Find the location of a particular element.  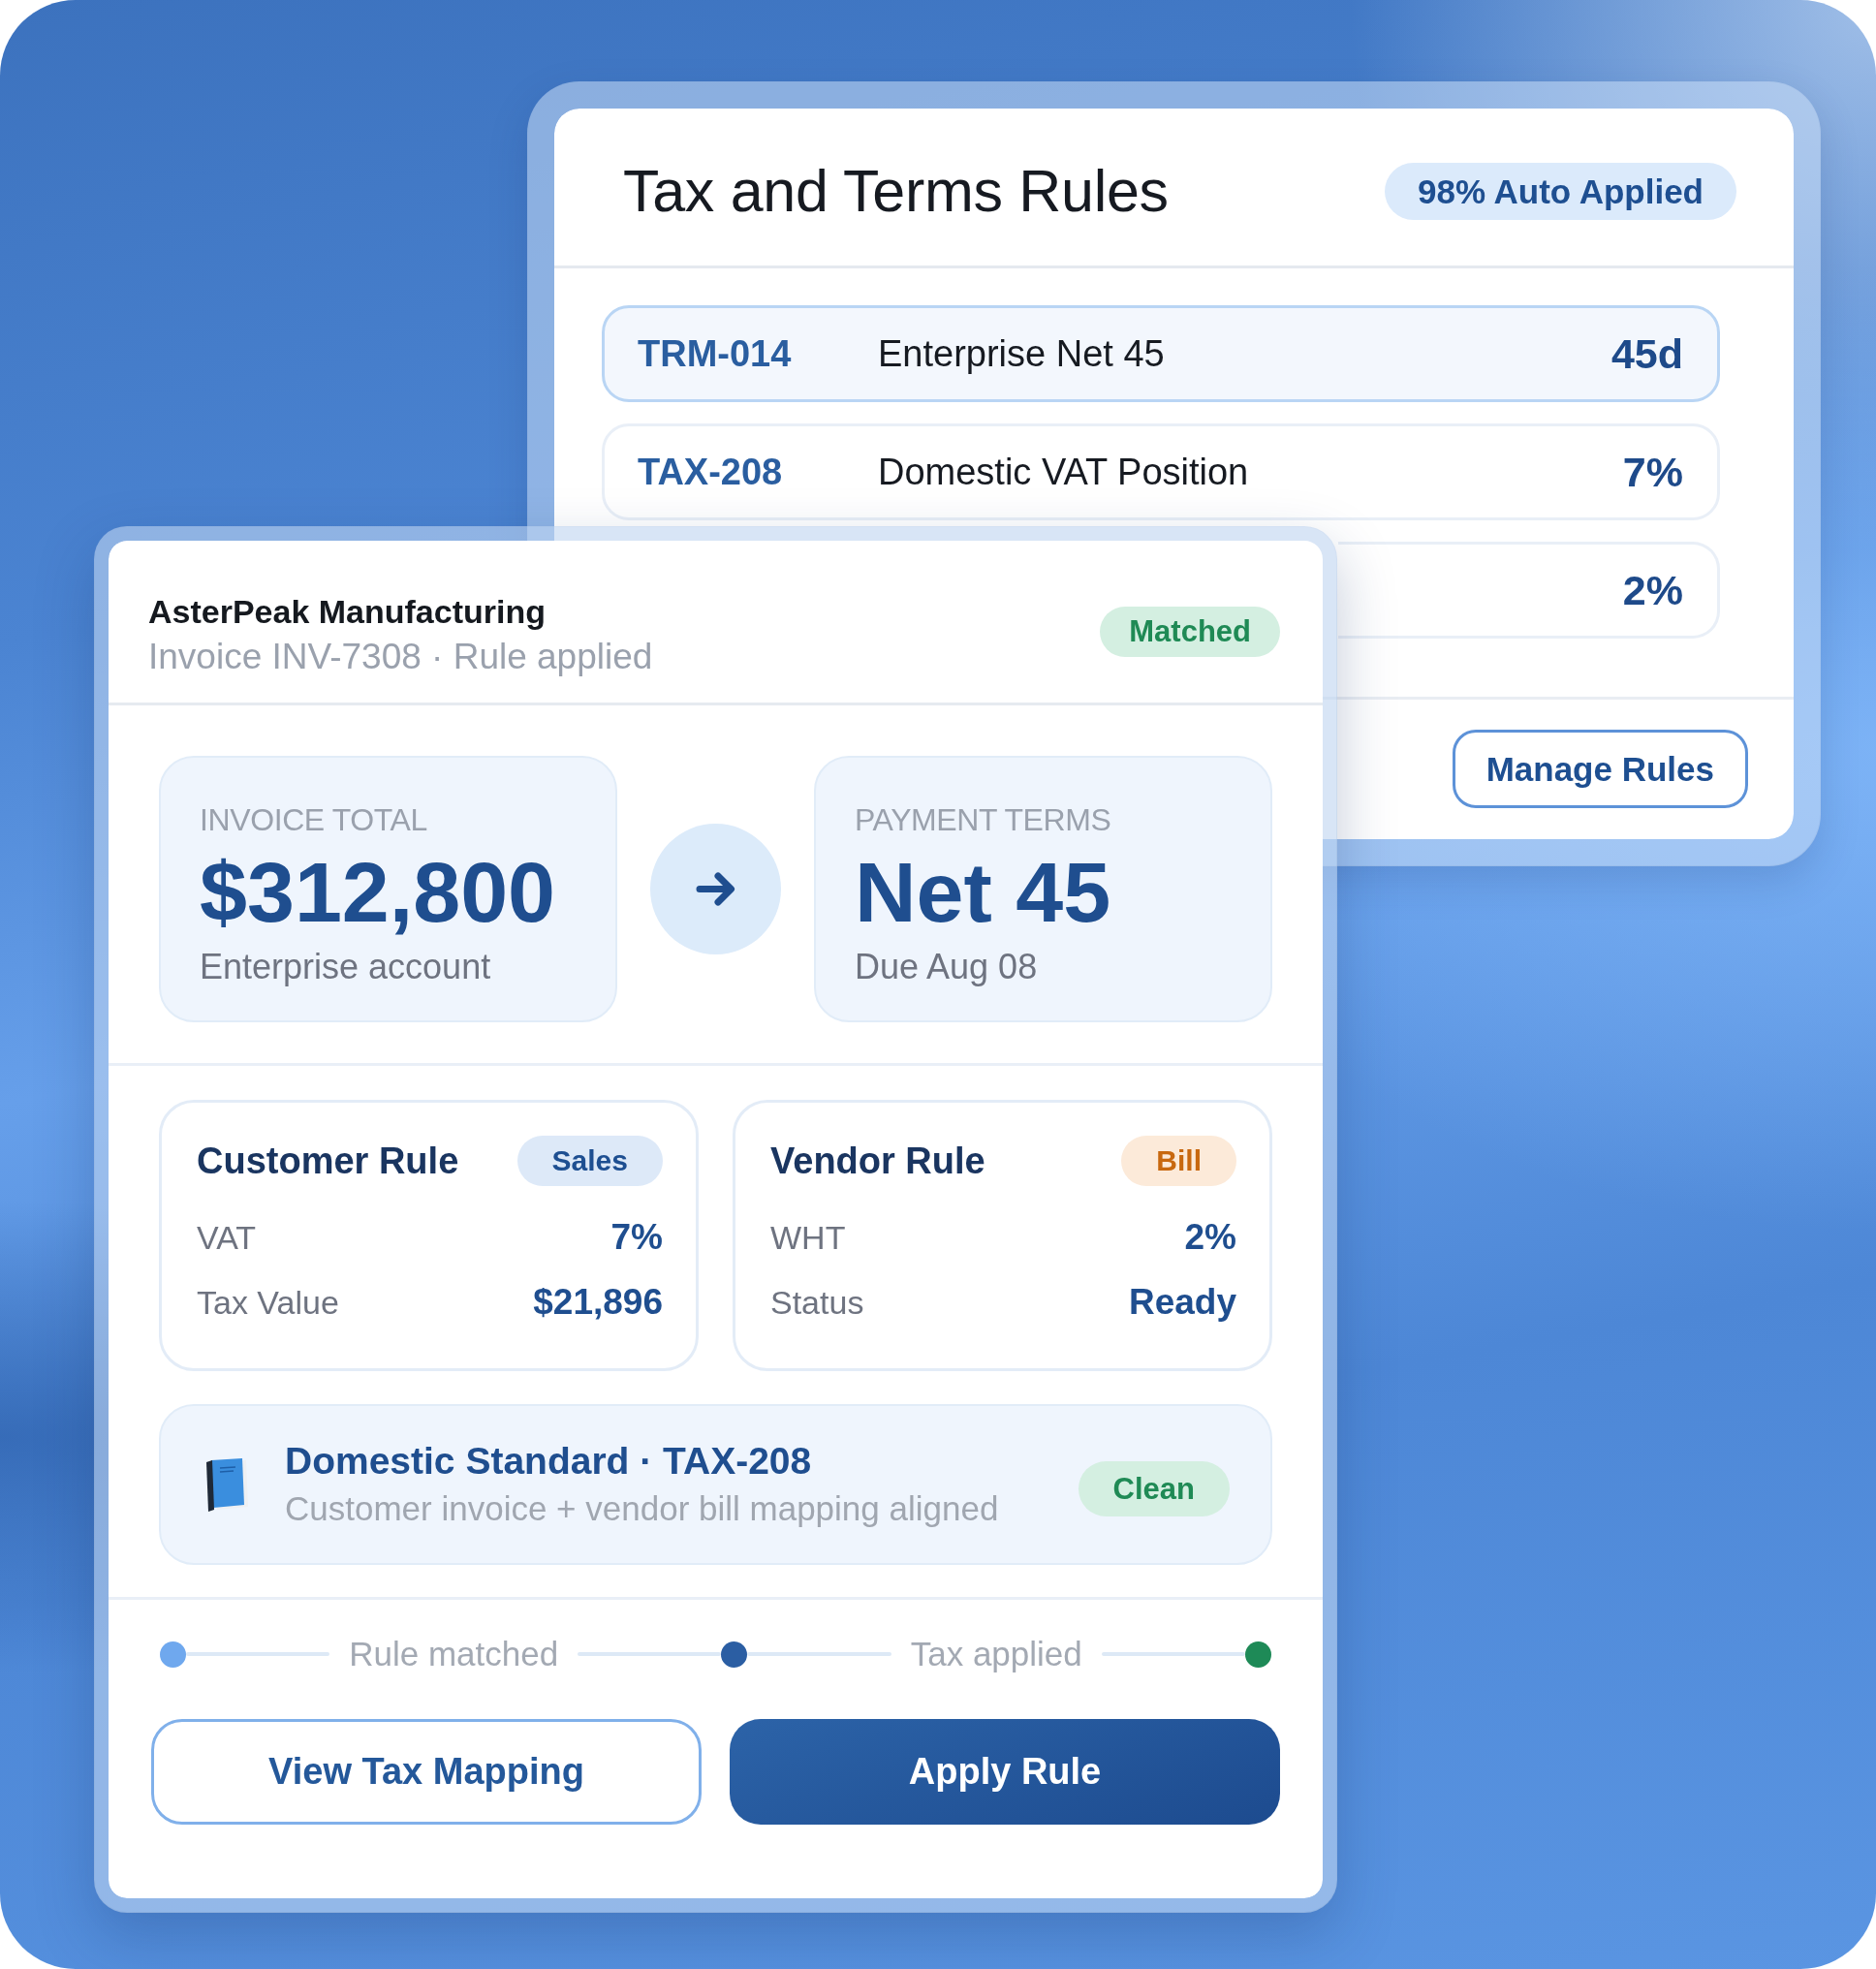

rule-name: Enterprise Net 45 is located at coordinates (1022, 354).